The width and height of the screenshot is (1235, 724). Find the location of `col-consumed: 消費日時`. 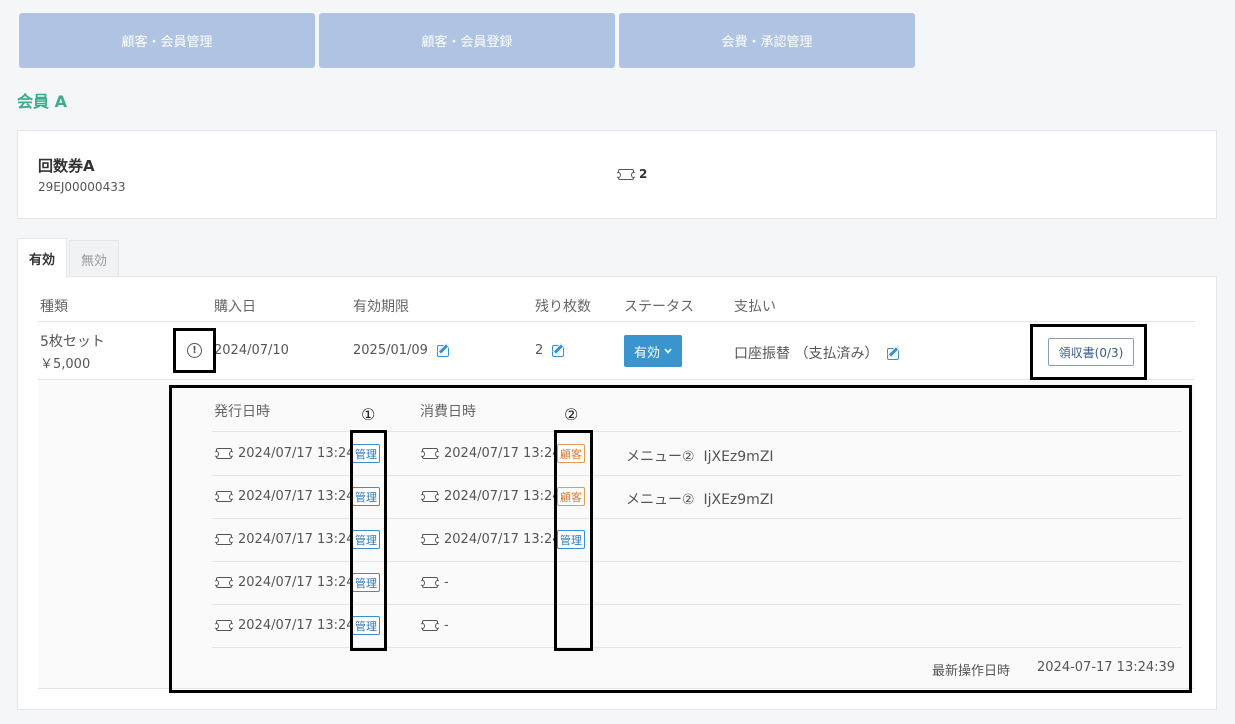

col-consumed: 消費日時 is located at coordinates (448, 412).